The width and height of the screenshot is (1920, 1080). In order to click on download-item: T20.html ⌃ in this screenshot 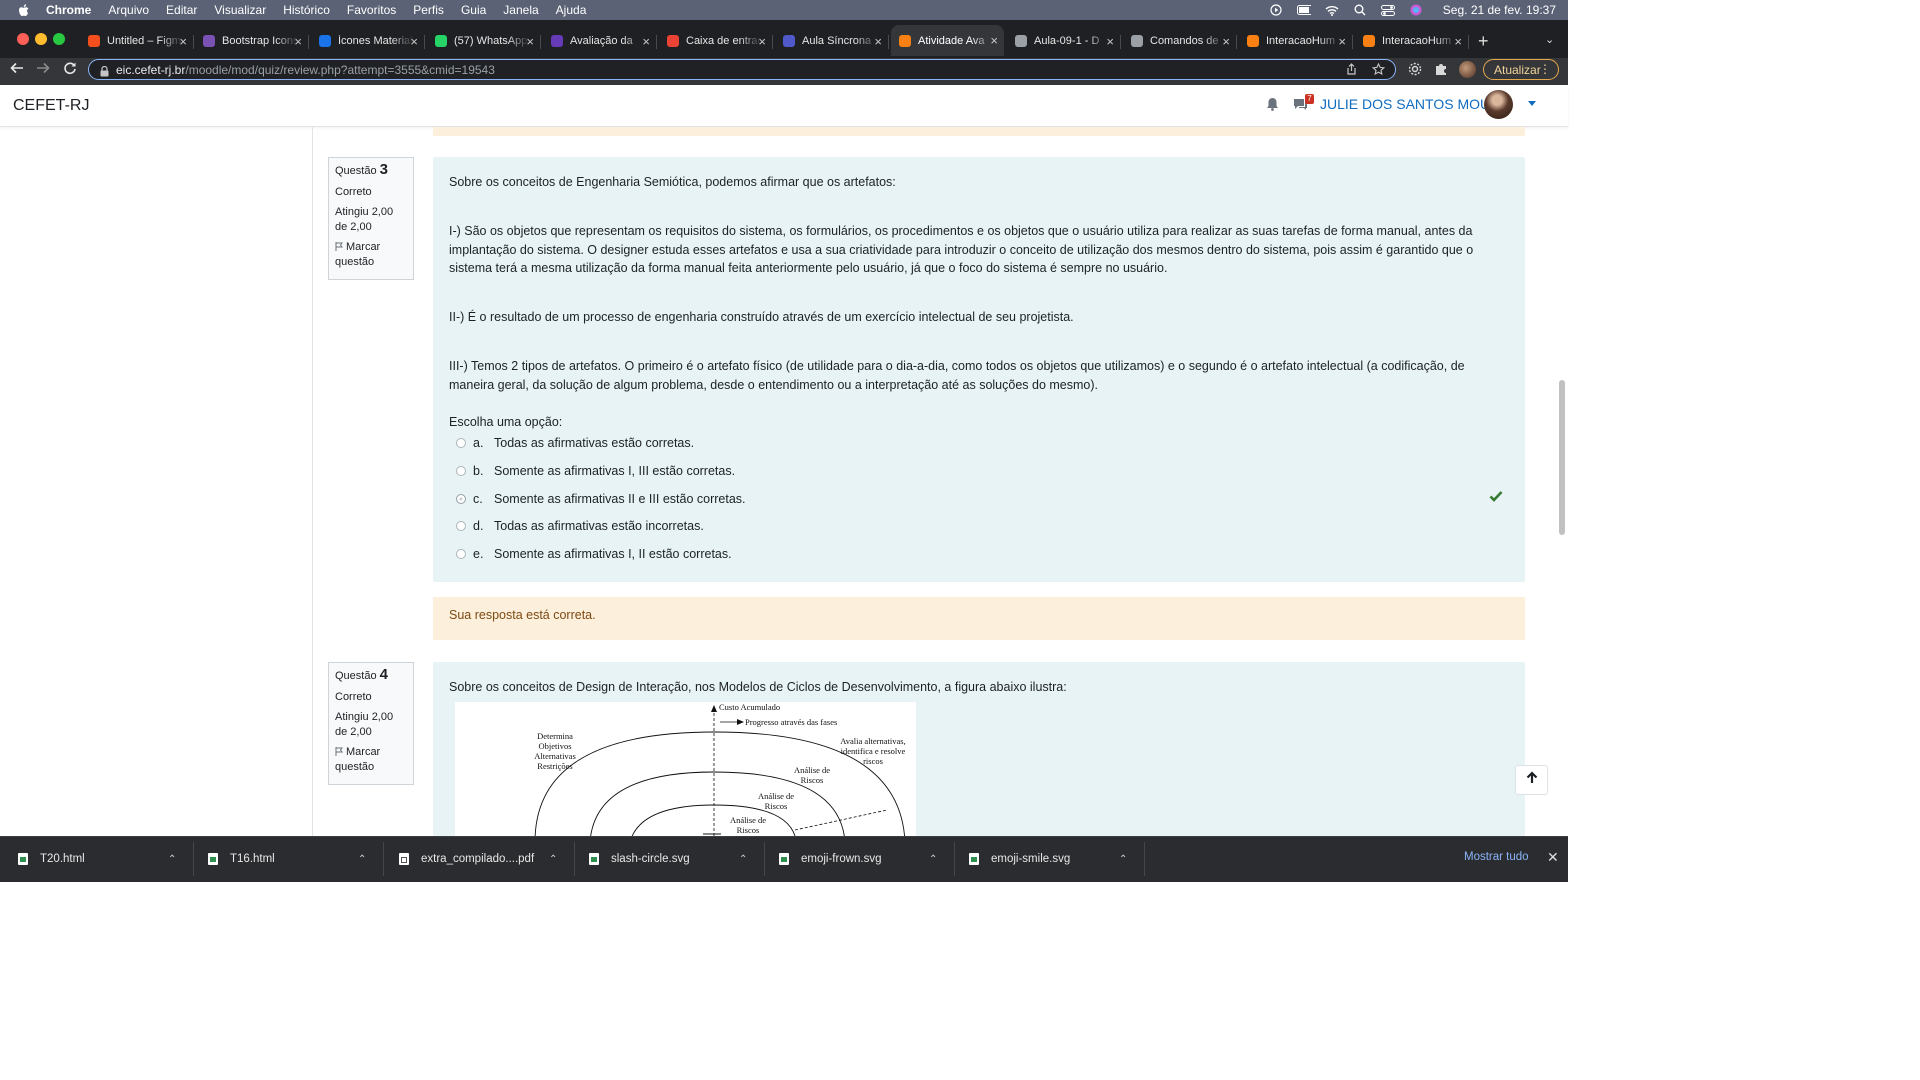, I will do `click(103, 859)`.